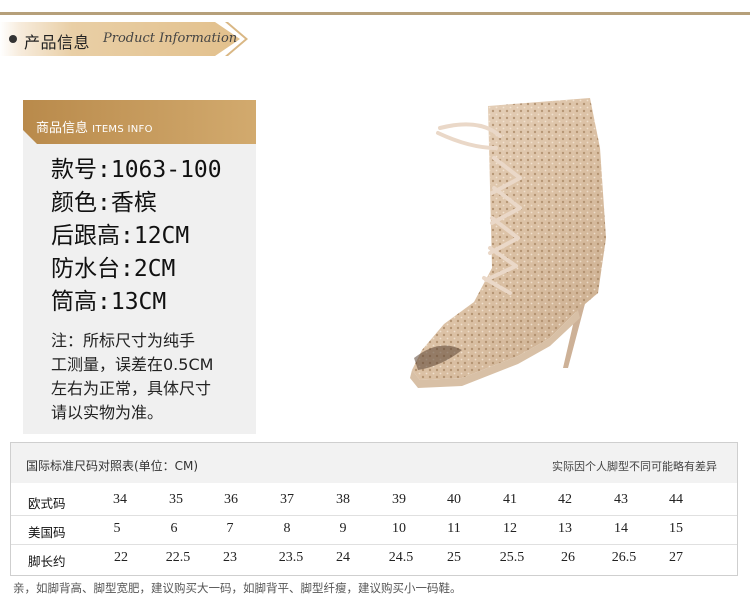 This screenshot has height=604, width=750. I want to click on items-info-title-cn: 商品信息, so click(62, 128).